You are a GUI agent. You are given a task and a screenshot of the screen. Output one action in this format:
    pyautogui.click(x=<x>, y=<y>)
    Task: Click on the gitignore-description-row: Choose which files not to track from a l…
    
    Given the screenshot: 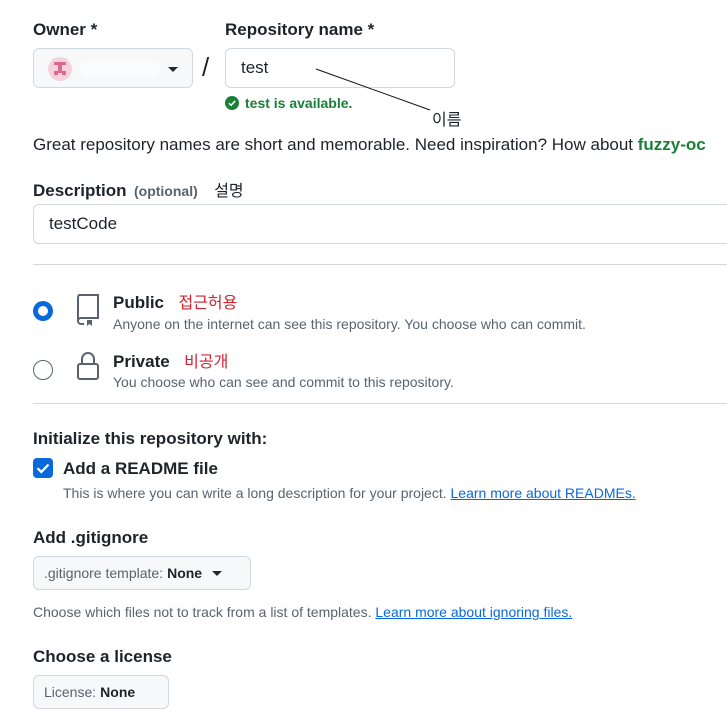 What is the action you would take?
    pyautogui.click(x=302, y=612)
    